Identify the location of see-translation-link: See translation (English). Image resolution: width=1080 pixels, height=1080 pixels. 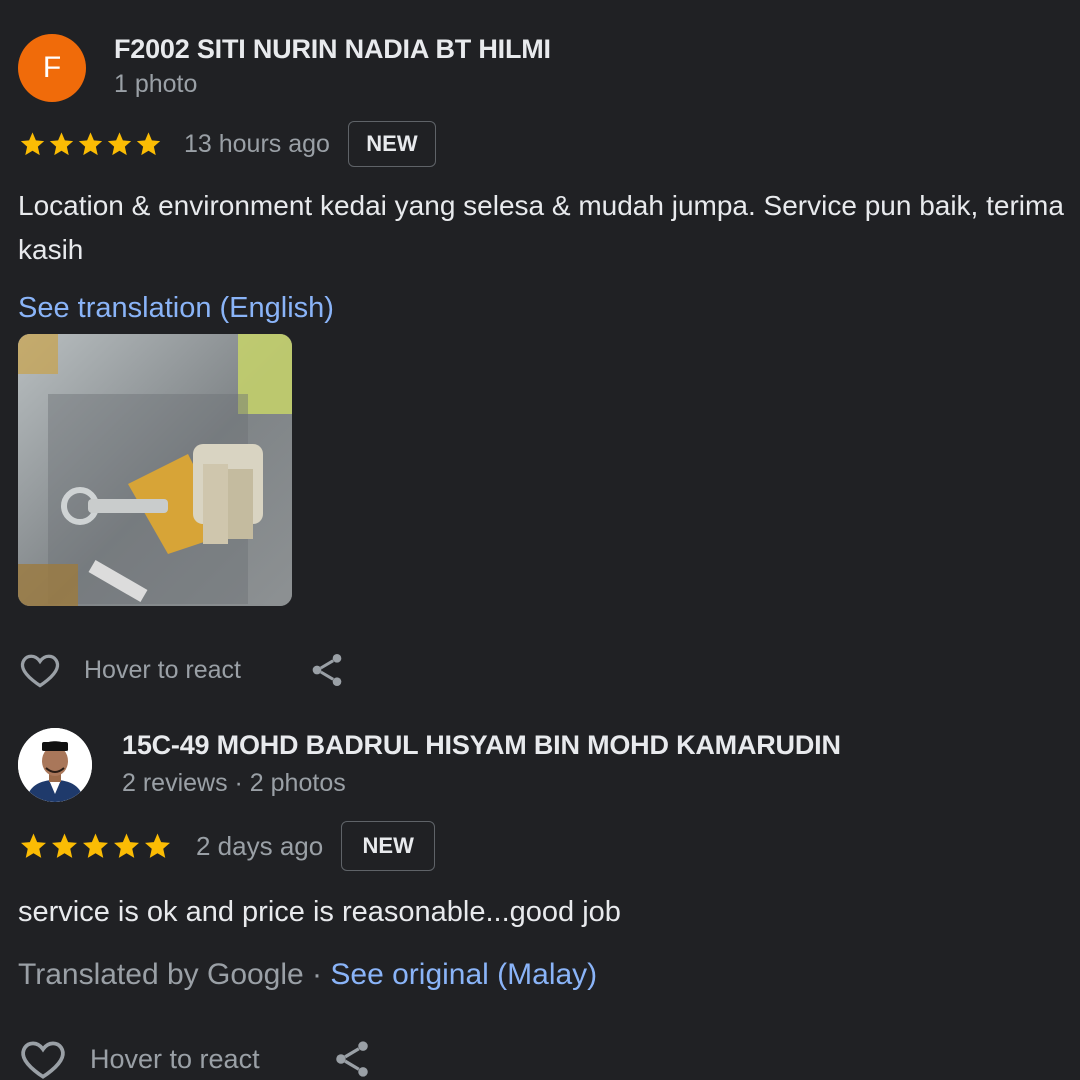
(176, 308).